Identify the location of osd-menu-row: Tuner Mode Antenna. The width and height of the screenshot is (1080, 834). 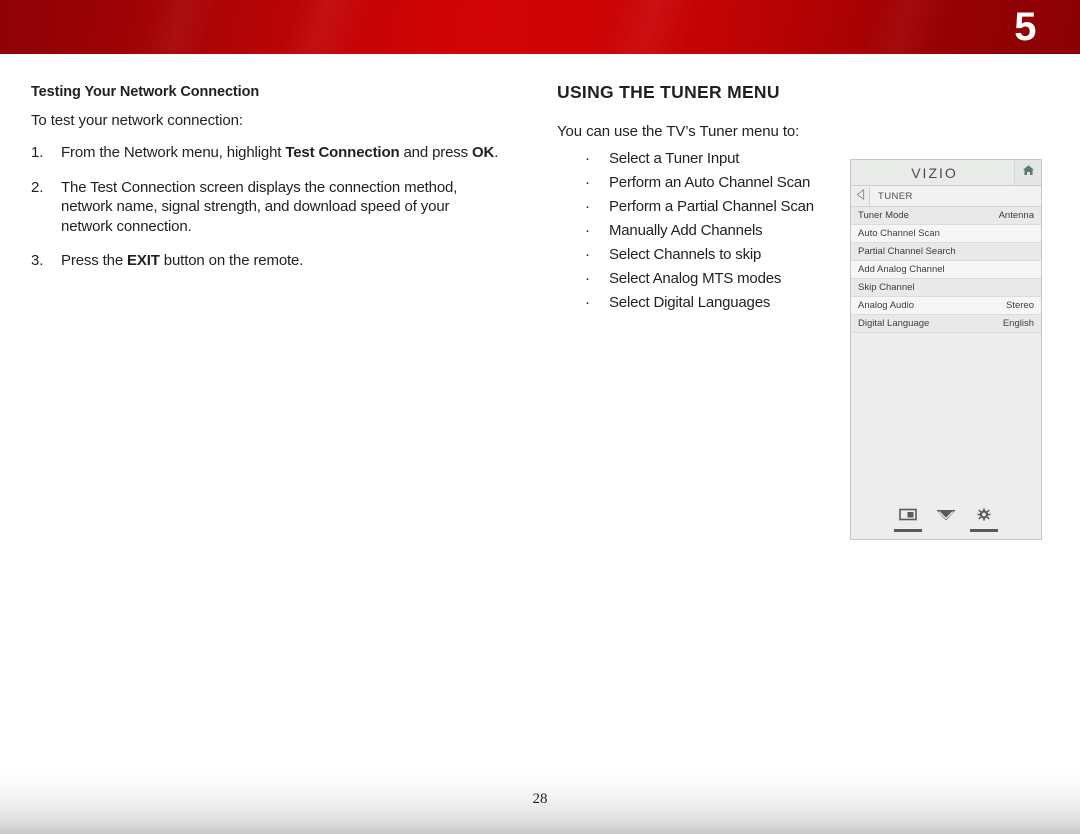
(946, 216).